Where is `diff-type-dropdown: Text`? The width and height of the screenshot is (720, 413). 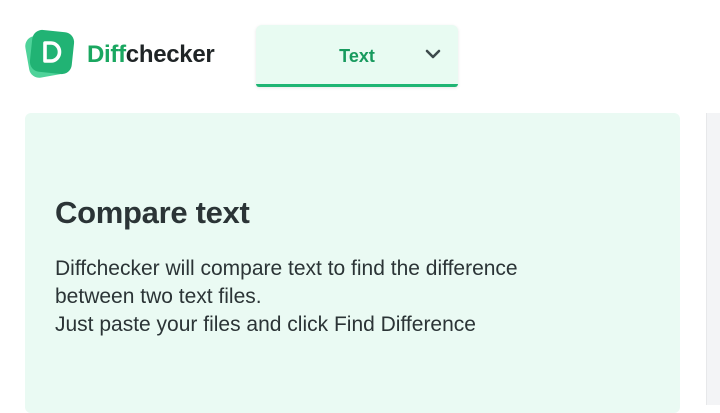 diff-type-dropdown: Text is located at coordinates (357, 56).